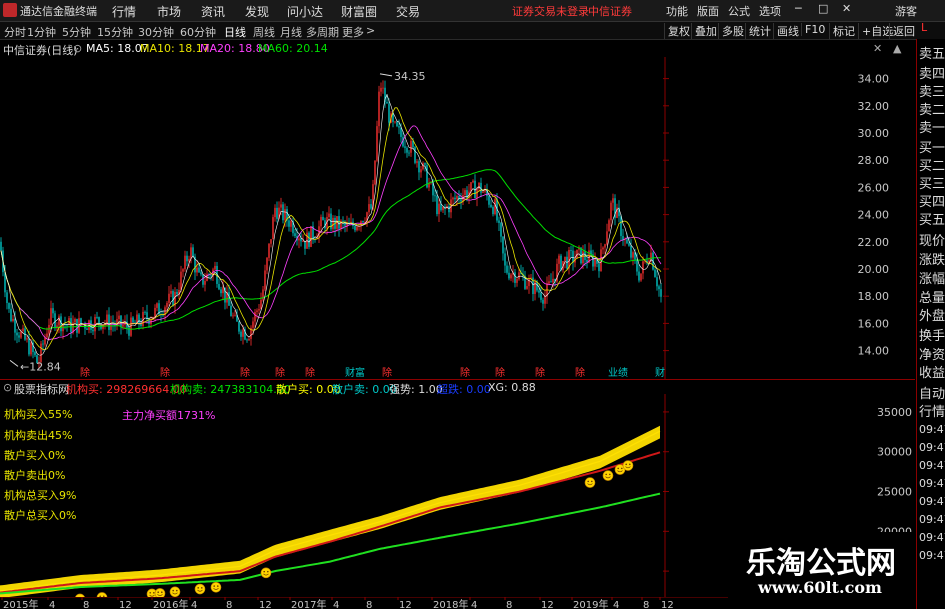 The image size is (945, 609). I want to click on menu-trade: 交易, so click(408, 11).